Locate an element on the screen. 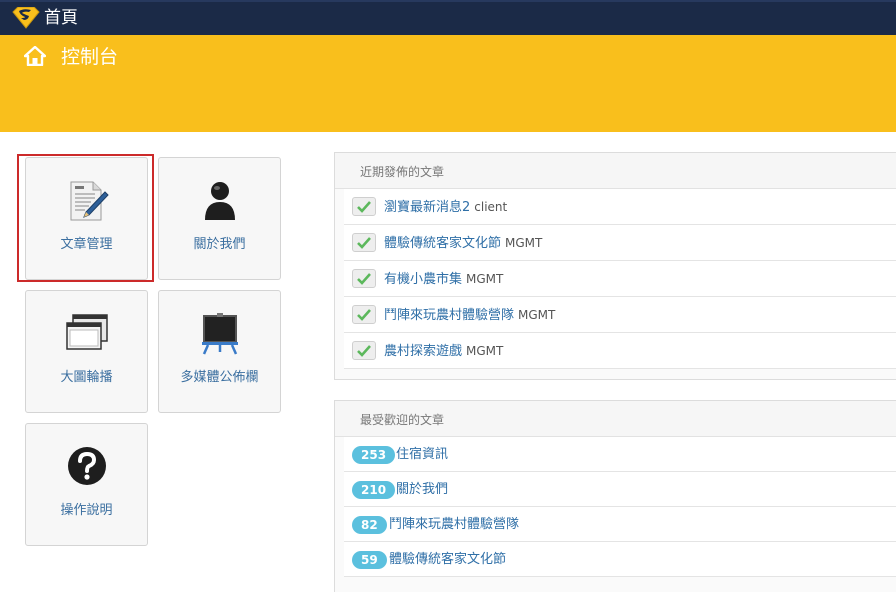 Image resolution: width=896 pixels, height=592 pixels. tile-about-us: 關於我們 is located at coordinates (219, 218).